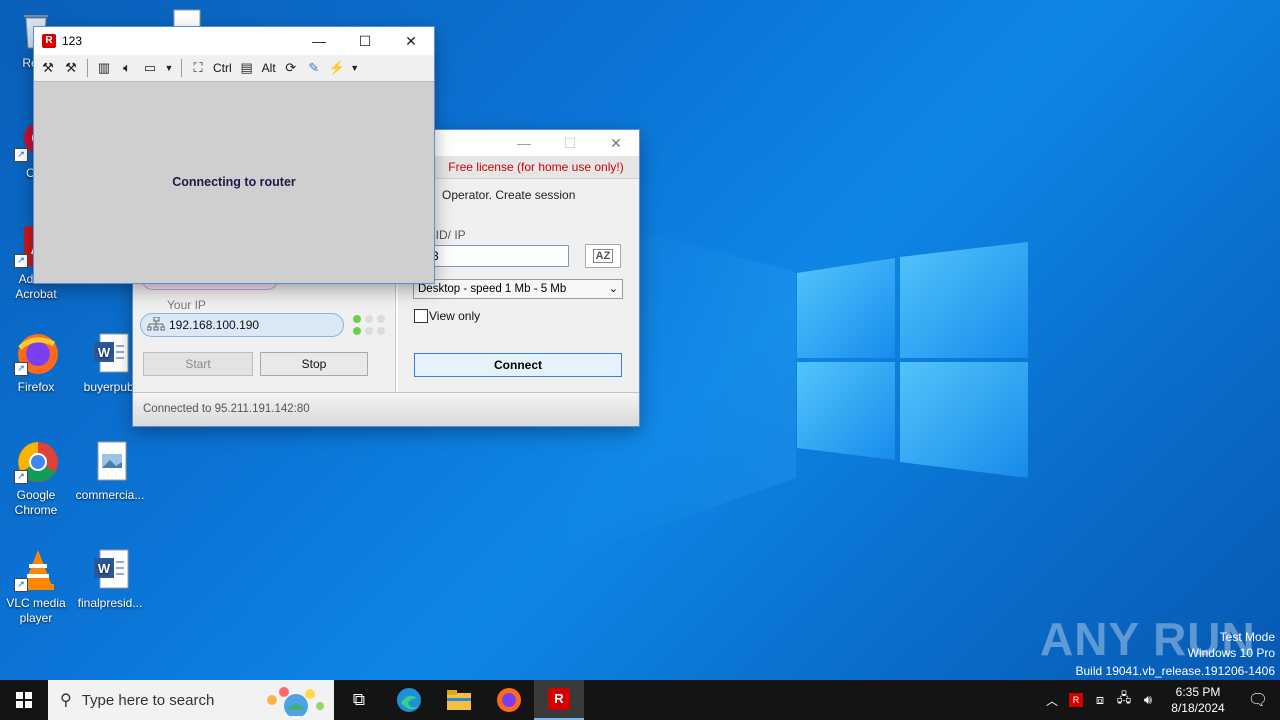 This screenshot has width=1280, height=720. What do you see at coordinates (337, 68) in the screenshot?
I see `lightning-icon: ⚡` at bounding box center [337, 68].